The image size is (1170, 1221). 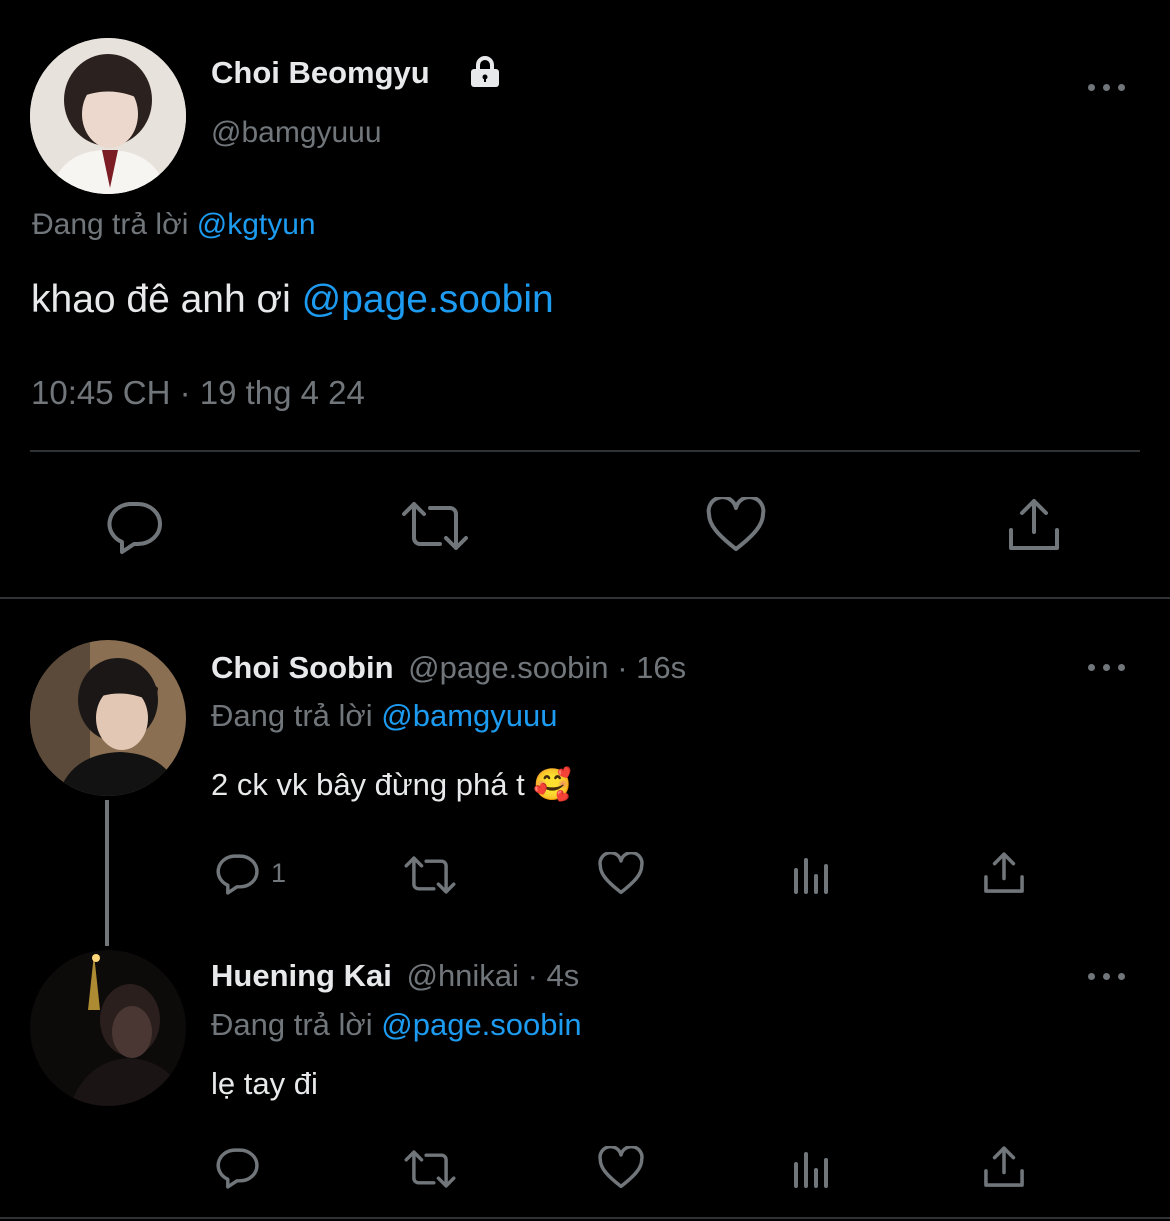 I want to click on author-handle: @bamgyuuu, so click(x=296, y=133).